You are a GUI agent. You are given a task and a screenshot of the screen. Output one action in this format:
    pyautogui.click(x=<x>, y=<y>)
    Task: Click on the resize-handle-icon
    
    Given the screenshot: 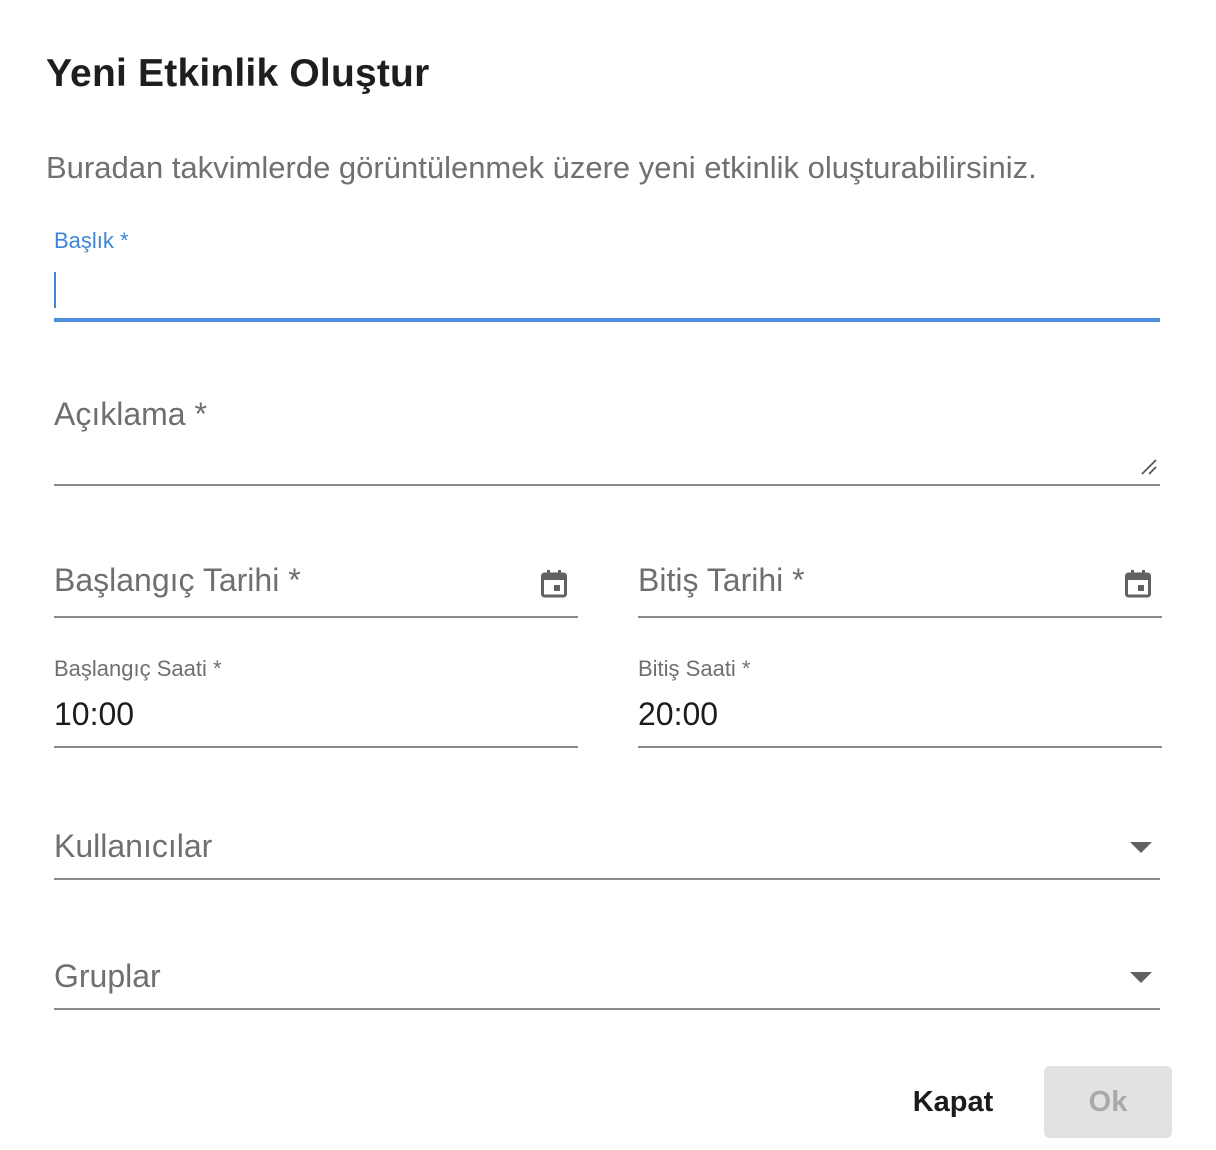 What is the action you would take?
    pyautogui.click(x=1149, y=467)
    